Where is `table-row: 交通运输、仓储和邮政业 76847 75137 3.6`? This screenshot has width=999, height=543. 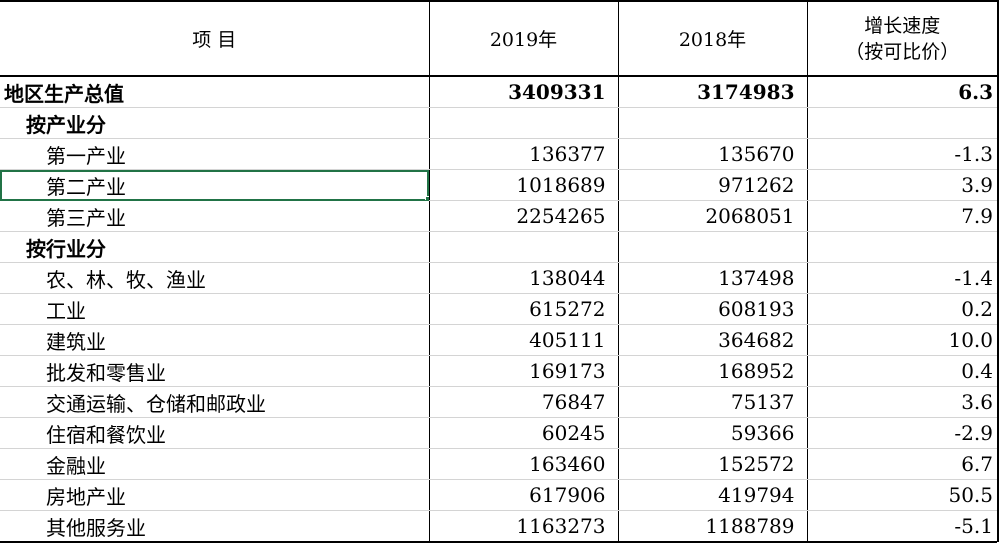
table-row: 交通运输、仓储和邮政业 76847 75137 3.6 is located at coordinates (498, 402).